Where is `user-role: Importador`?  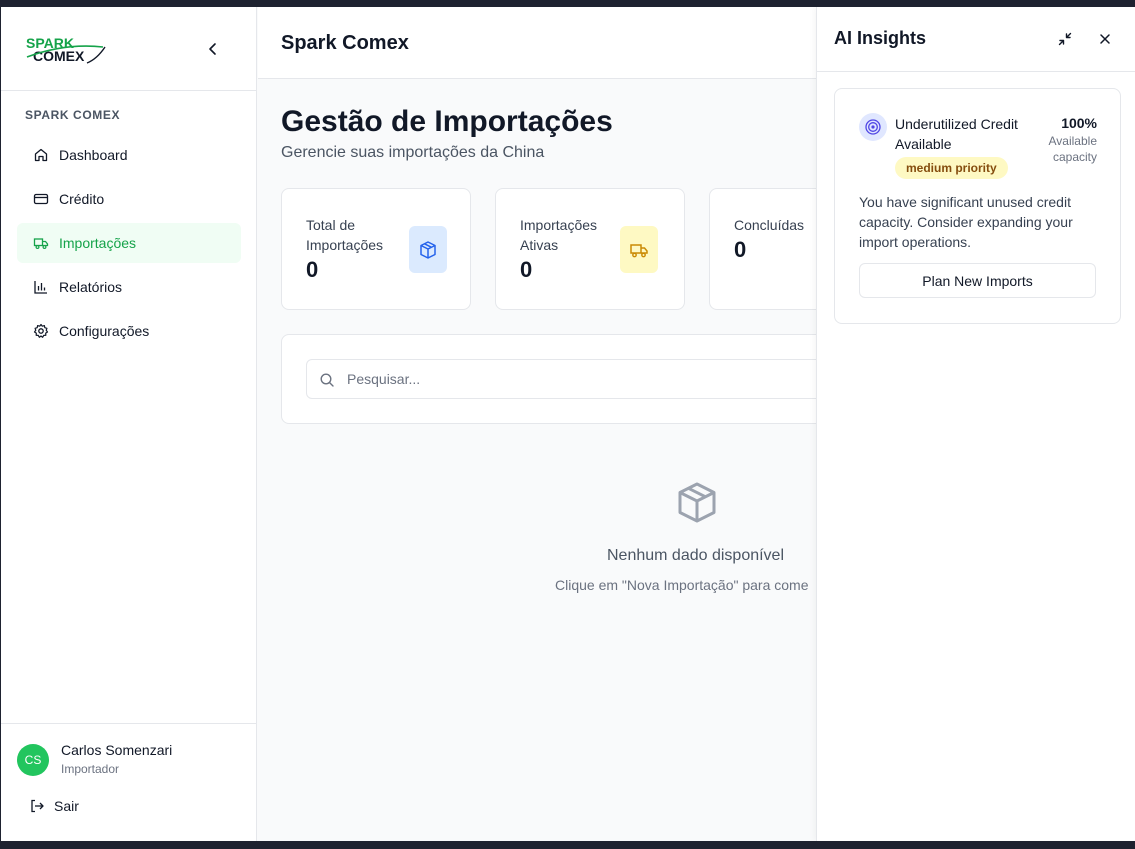 user-role: Importador is located at coordinates (90, 769).